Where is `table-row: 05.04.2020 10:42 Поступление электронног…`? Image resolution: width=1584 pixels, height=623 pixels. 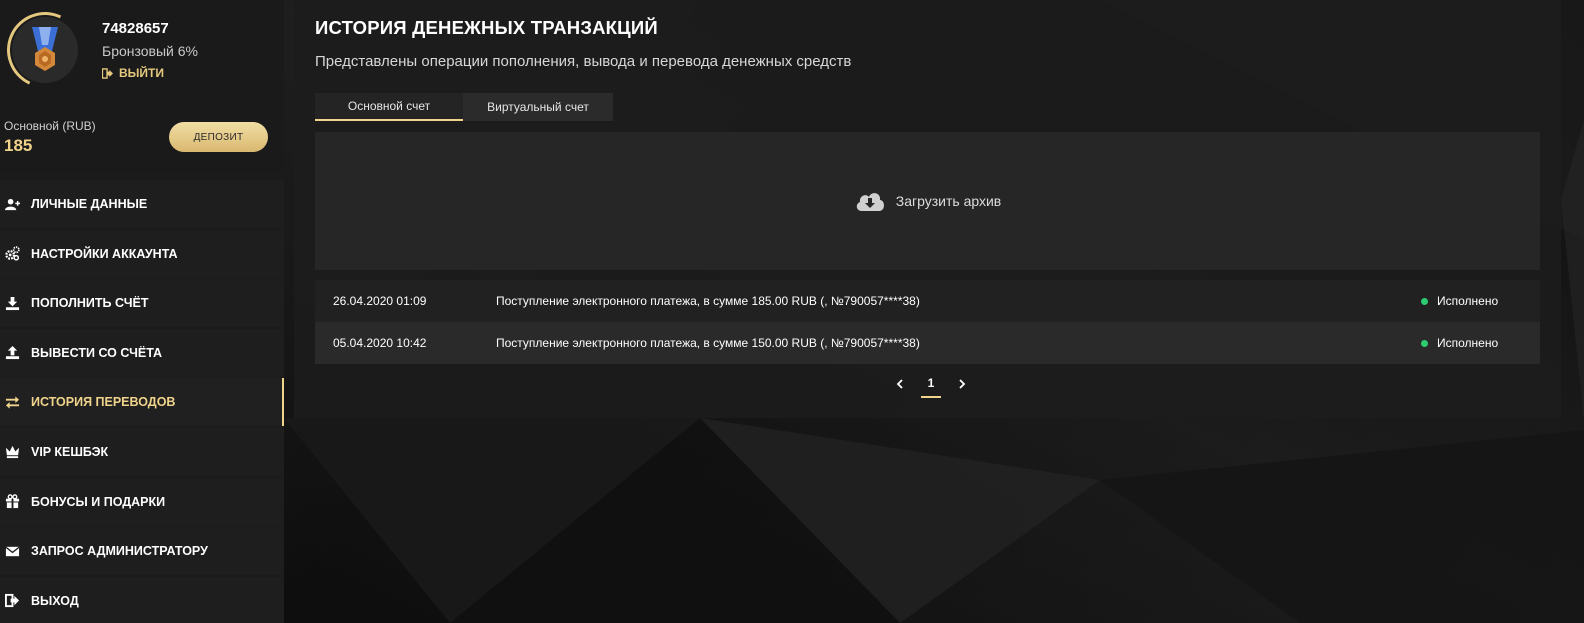 table-row: 05.04.2020 10:42 Поступление электронног… is located at coordinates (927, 343).